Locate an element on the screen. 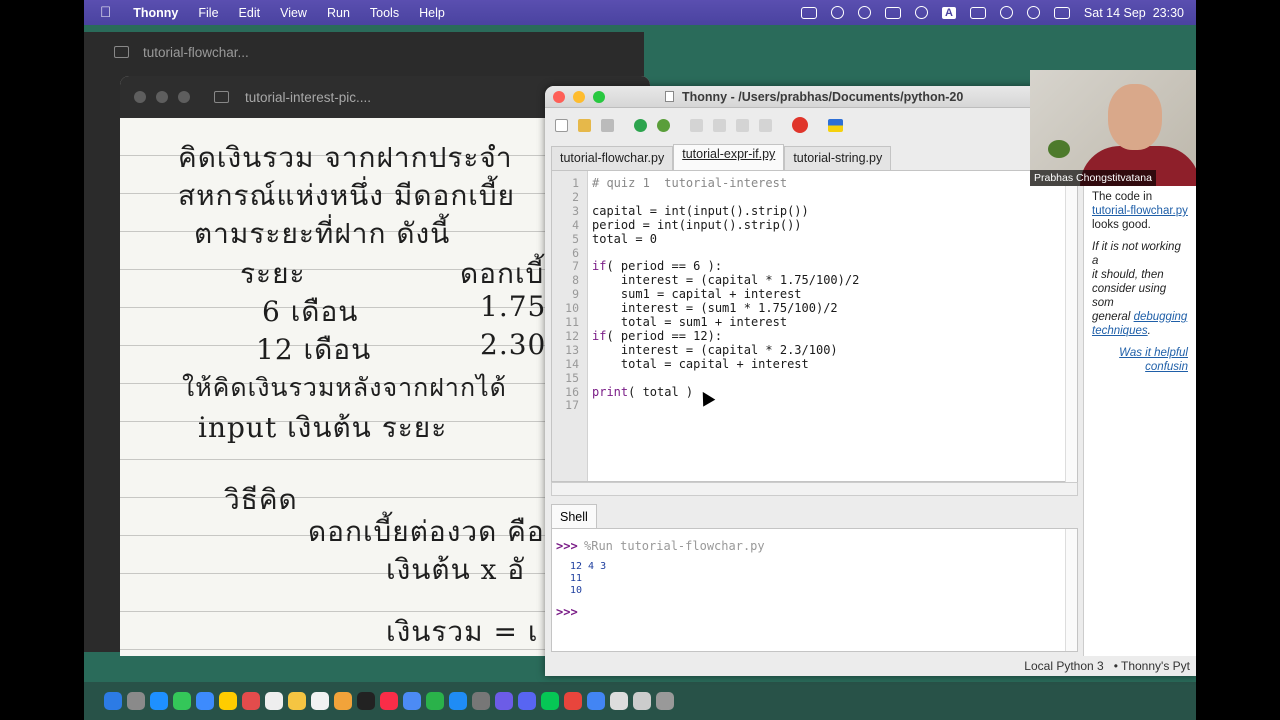 Image resolution: width=1280 pixels, height=720 pixels. run-icon is located at coordinates (640, 125).